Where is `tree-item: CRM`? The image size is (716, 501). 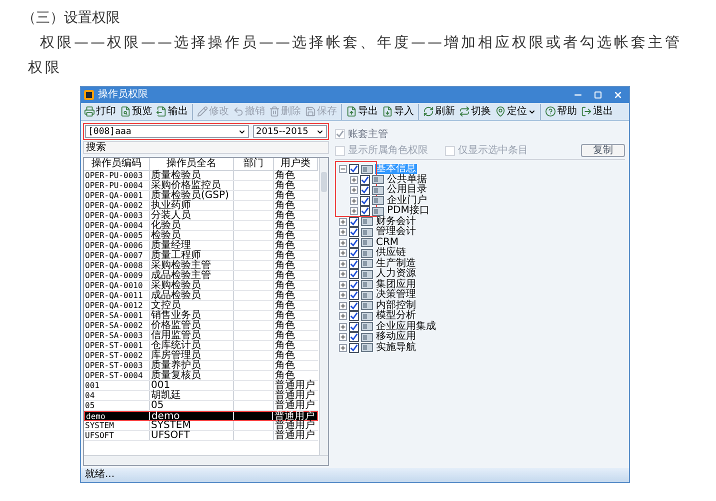
tree-item: CRM is located at coordinates (387, 243).